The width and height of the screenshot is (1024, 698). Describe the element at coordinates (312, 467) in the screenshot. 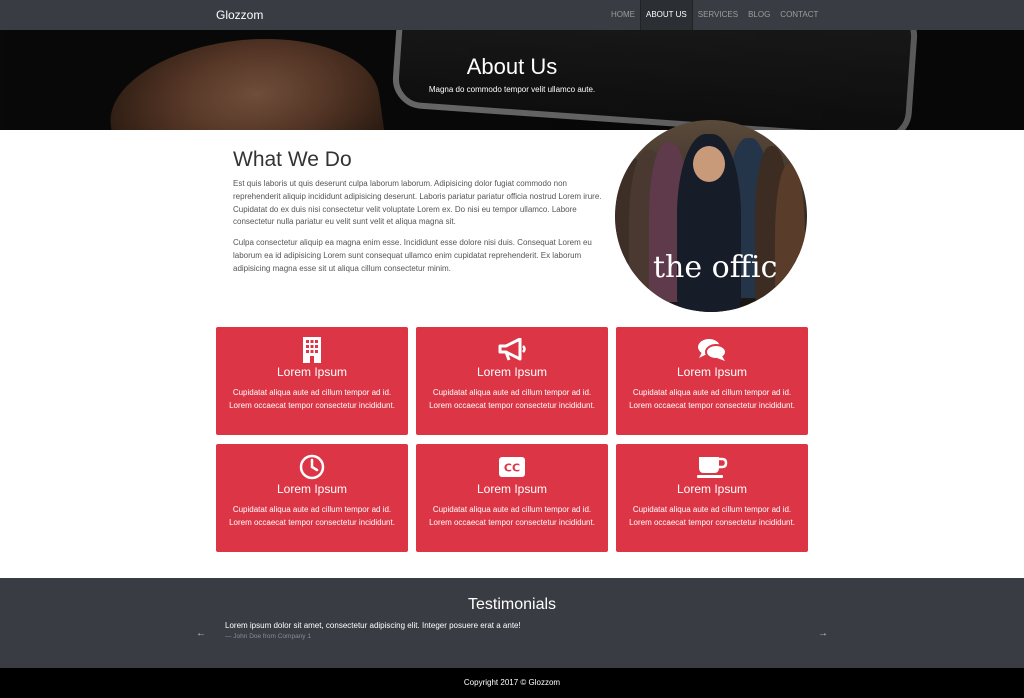

I see `clock-icon` at that location.